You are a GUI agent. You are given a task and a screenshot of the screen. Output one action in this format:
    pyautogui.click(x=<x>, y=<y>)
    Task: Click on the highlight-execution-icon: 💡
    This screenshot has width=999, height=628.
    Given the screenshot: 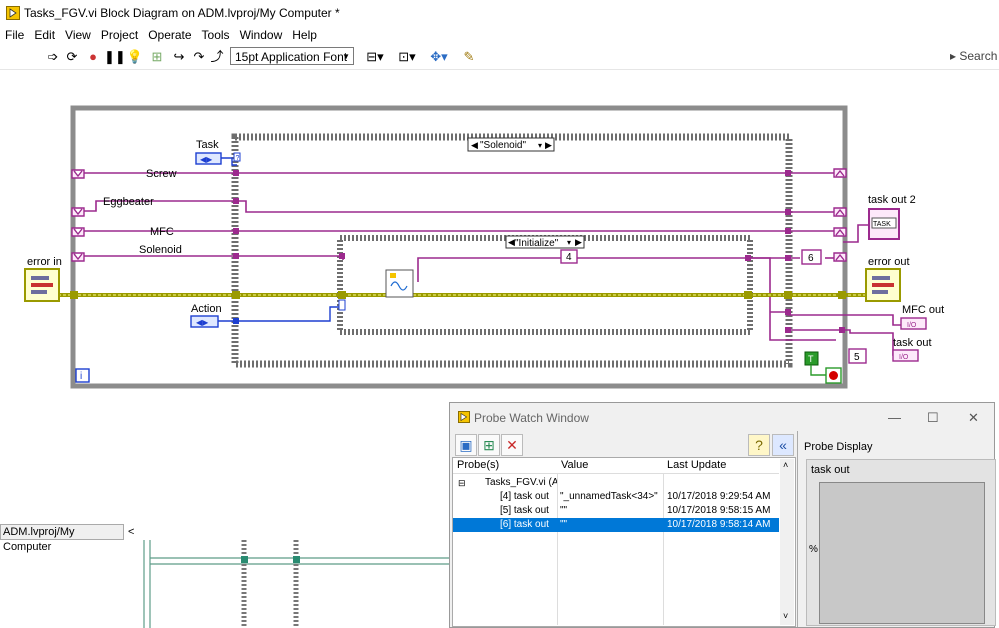 What is the action you would take?
    pyautogui.click(x=135, y=57)
    